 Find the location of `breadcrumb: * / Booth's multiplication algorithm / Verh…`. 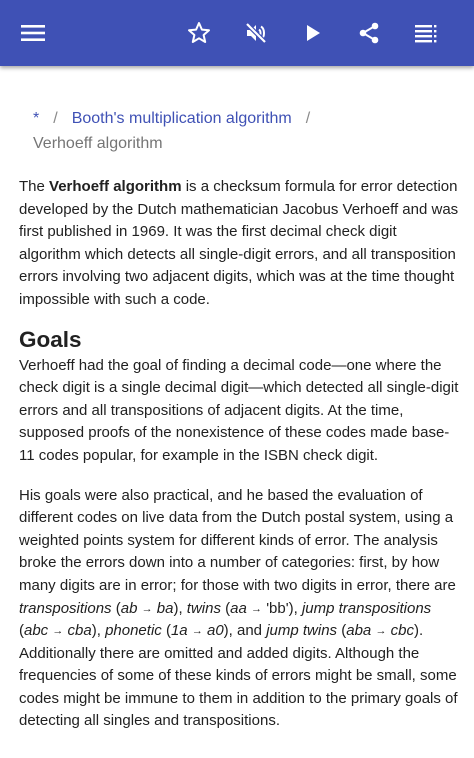

breadcrumb: * / Booth's multiplication algorithm / Verh… is located at coordinates (243, 131).